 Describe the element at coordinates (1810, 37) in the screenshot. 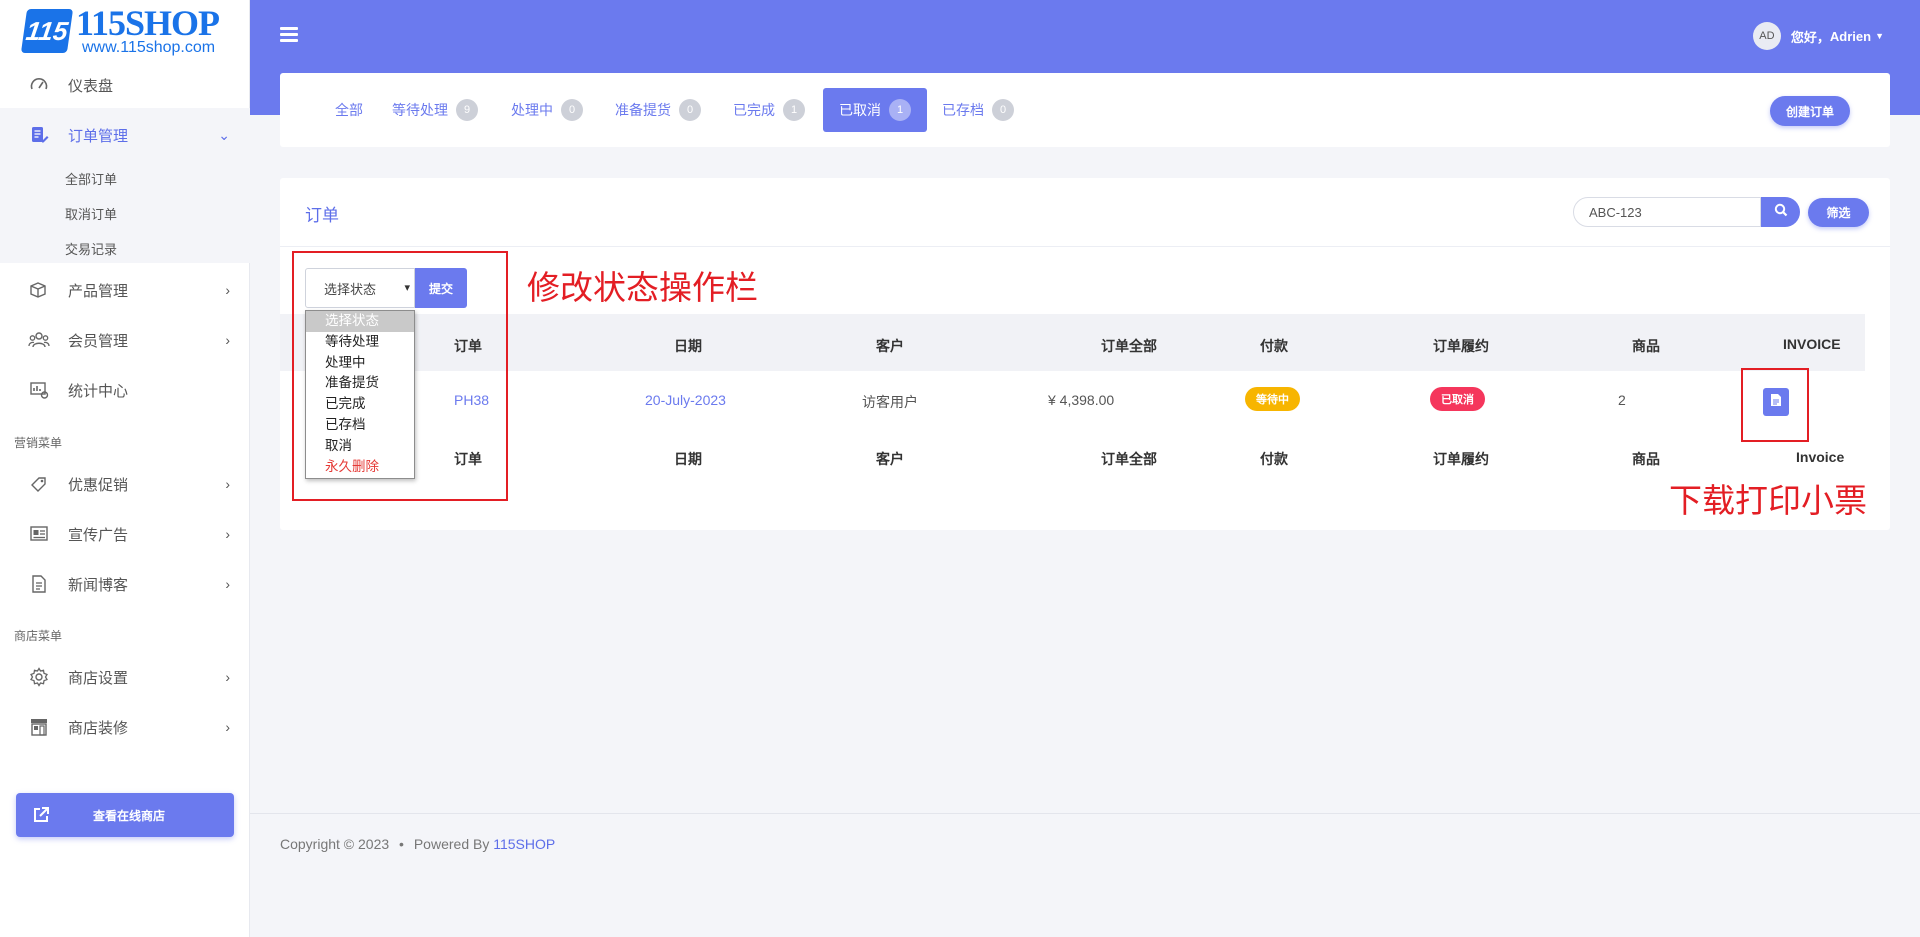

I see `greeting: 您好，` at that location.